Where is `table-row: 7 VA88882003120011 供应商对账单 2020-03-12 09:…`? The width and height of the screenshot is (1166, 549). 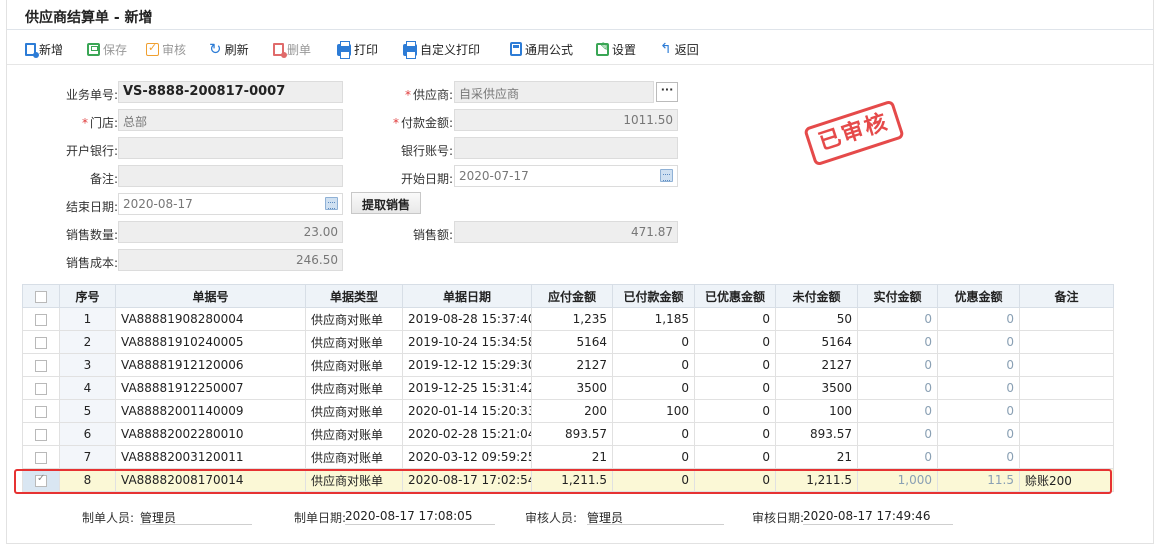
table-row: 7 VA88882003120011 供应商对账单 2020-03-12 09:… is located at coordinates (568, 457).